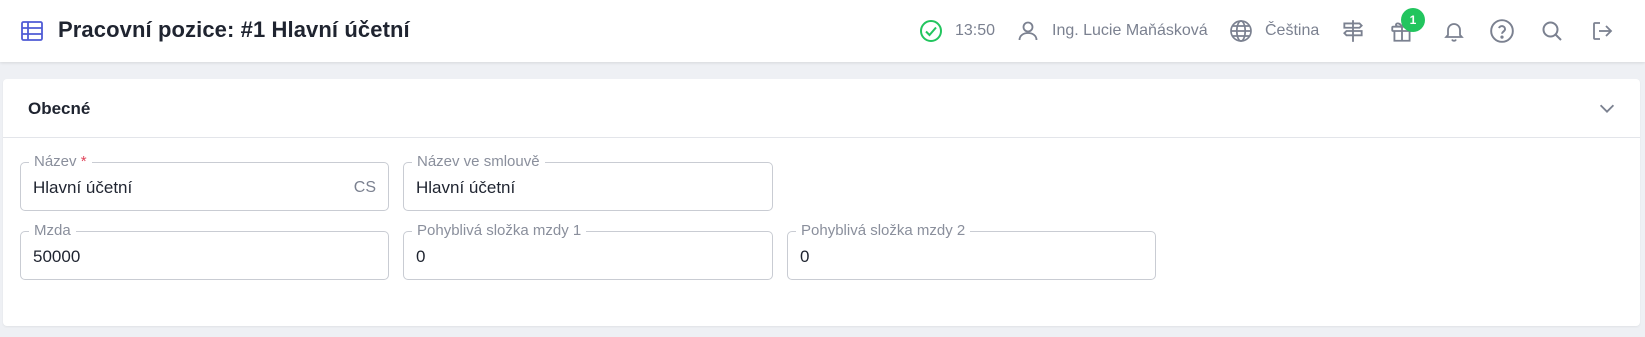 Image resolution: width=1645 pixels, height=337 pixels. What do you see at coordinates (421, 256) in the screenshot?
I see `variable-pay-1-field-value: 0` at bounding box center [421, 256].